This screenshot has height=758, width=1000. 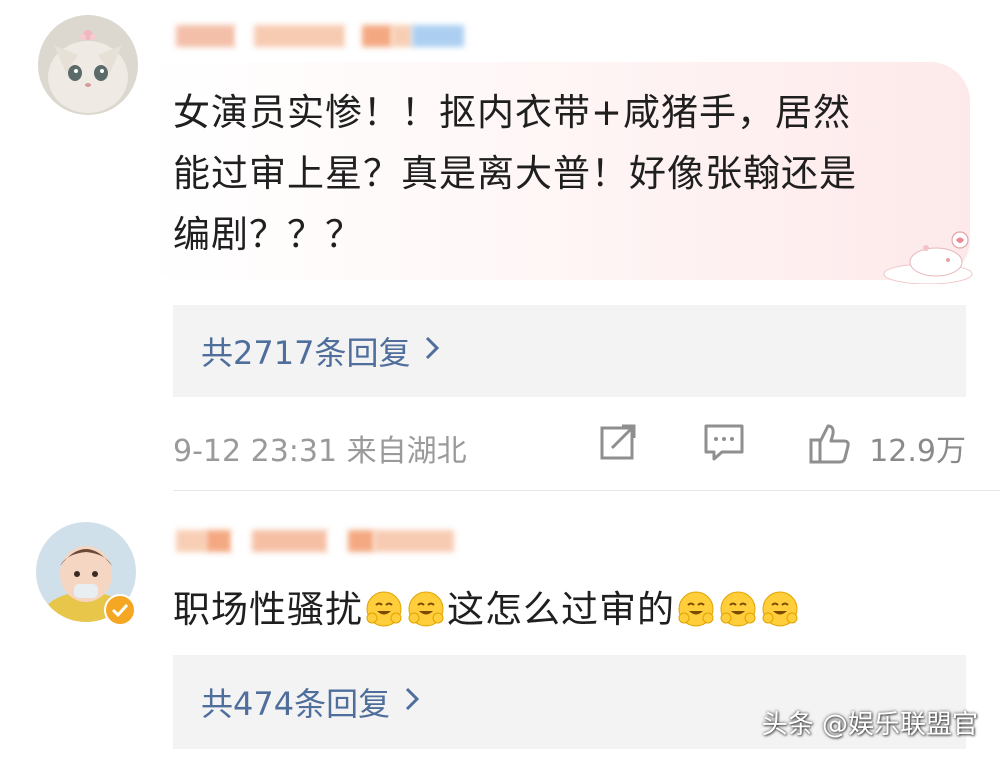 What do you see at coordinates (515, 173) in the screenshot?
I see `comment-text-line: 能过审上星？真是离大普！好像张翰还是` at bounding box center [515, 173].